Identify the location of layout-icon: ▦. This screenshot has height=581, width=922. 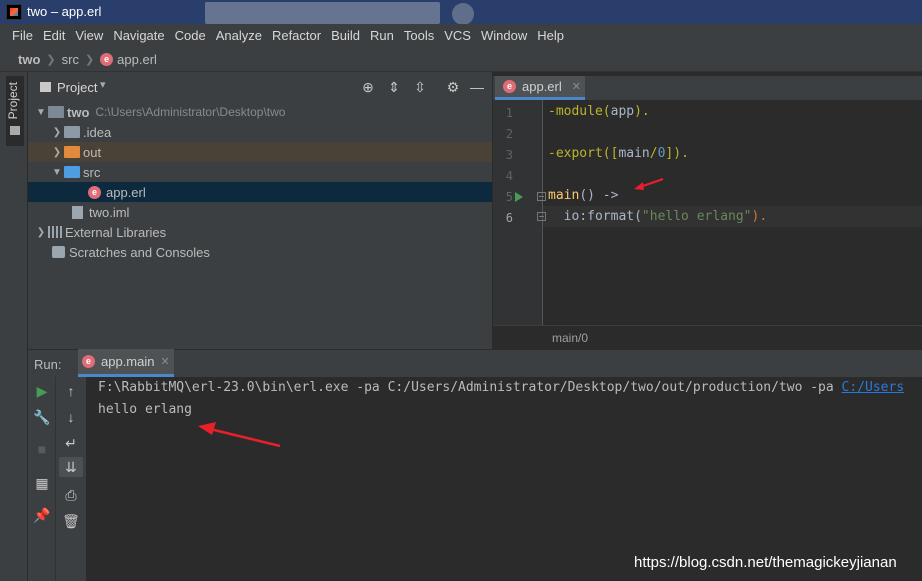
(42, 483).